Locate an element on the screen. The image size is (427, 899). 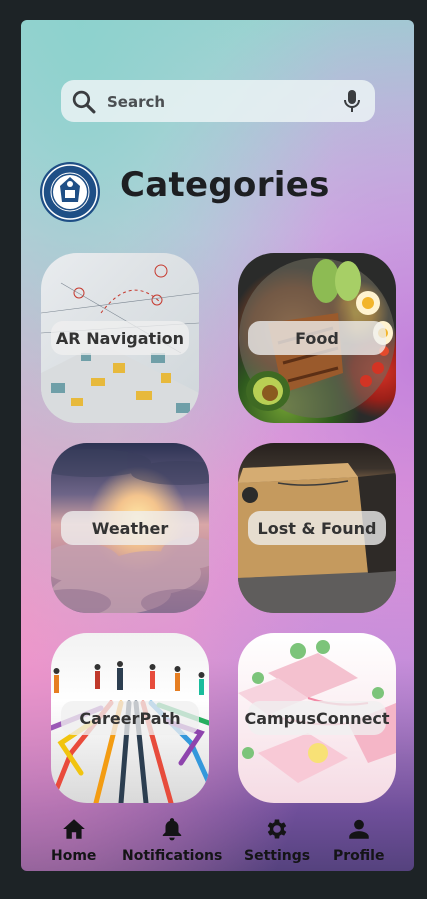
search-bar is located at coordinates (218, 102).